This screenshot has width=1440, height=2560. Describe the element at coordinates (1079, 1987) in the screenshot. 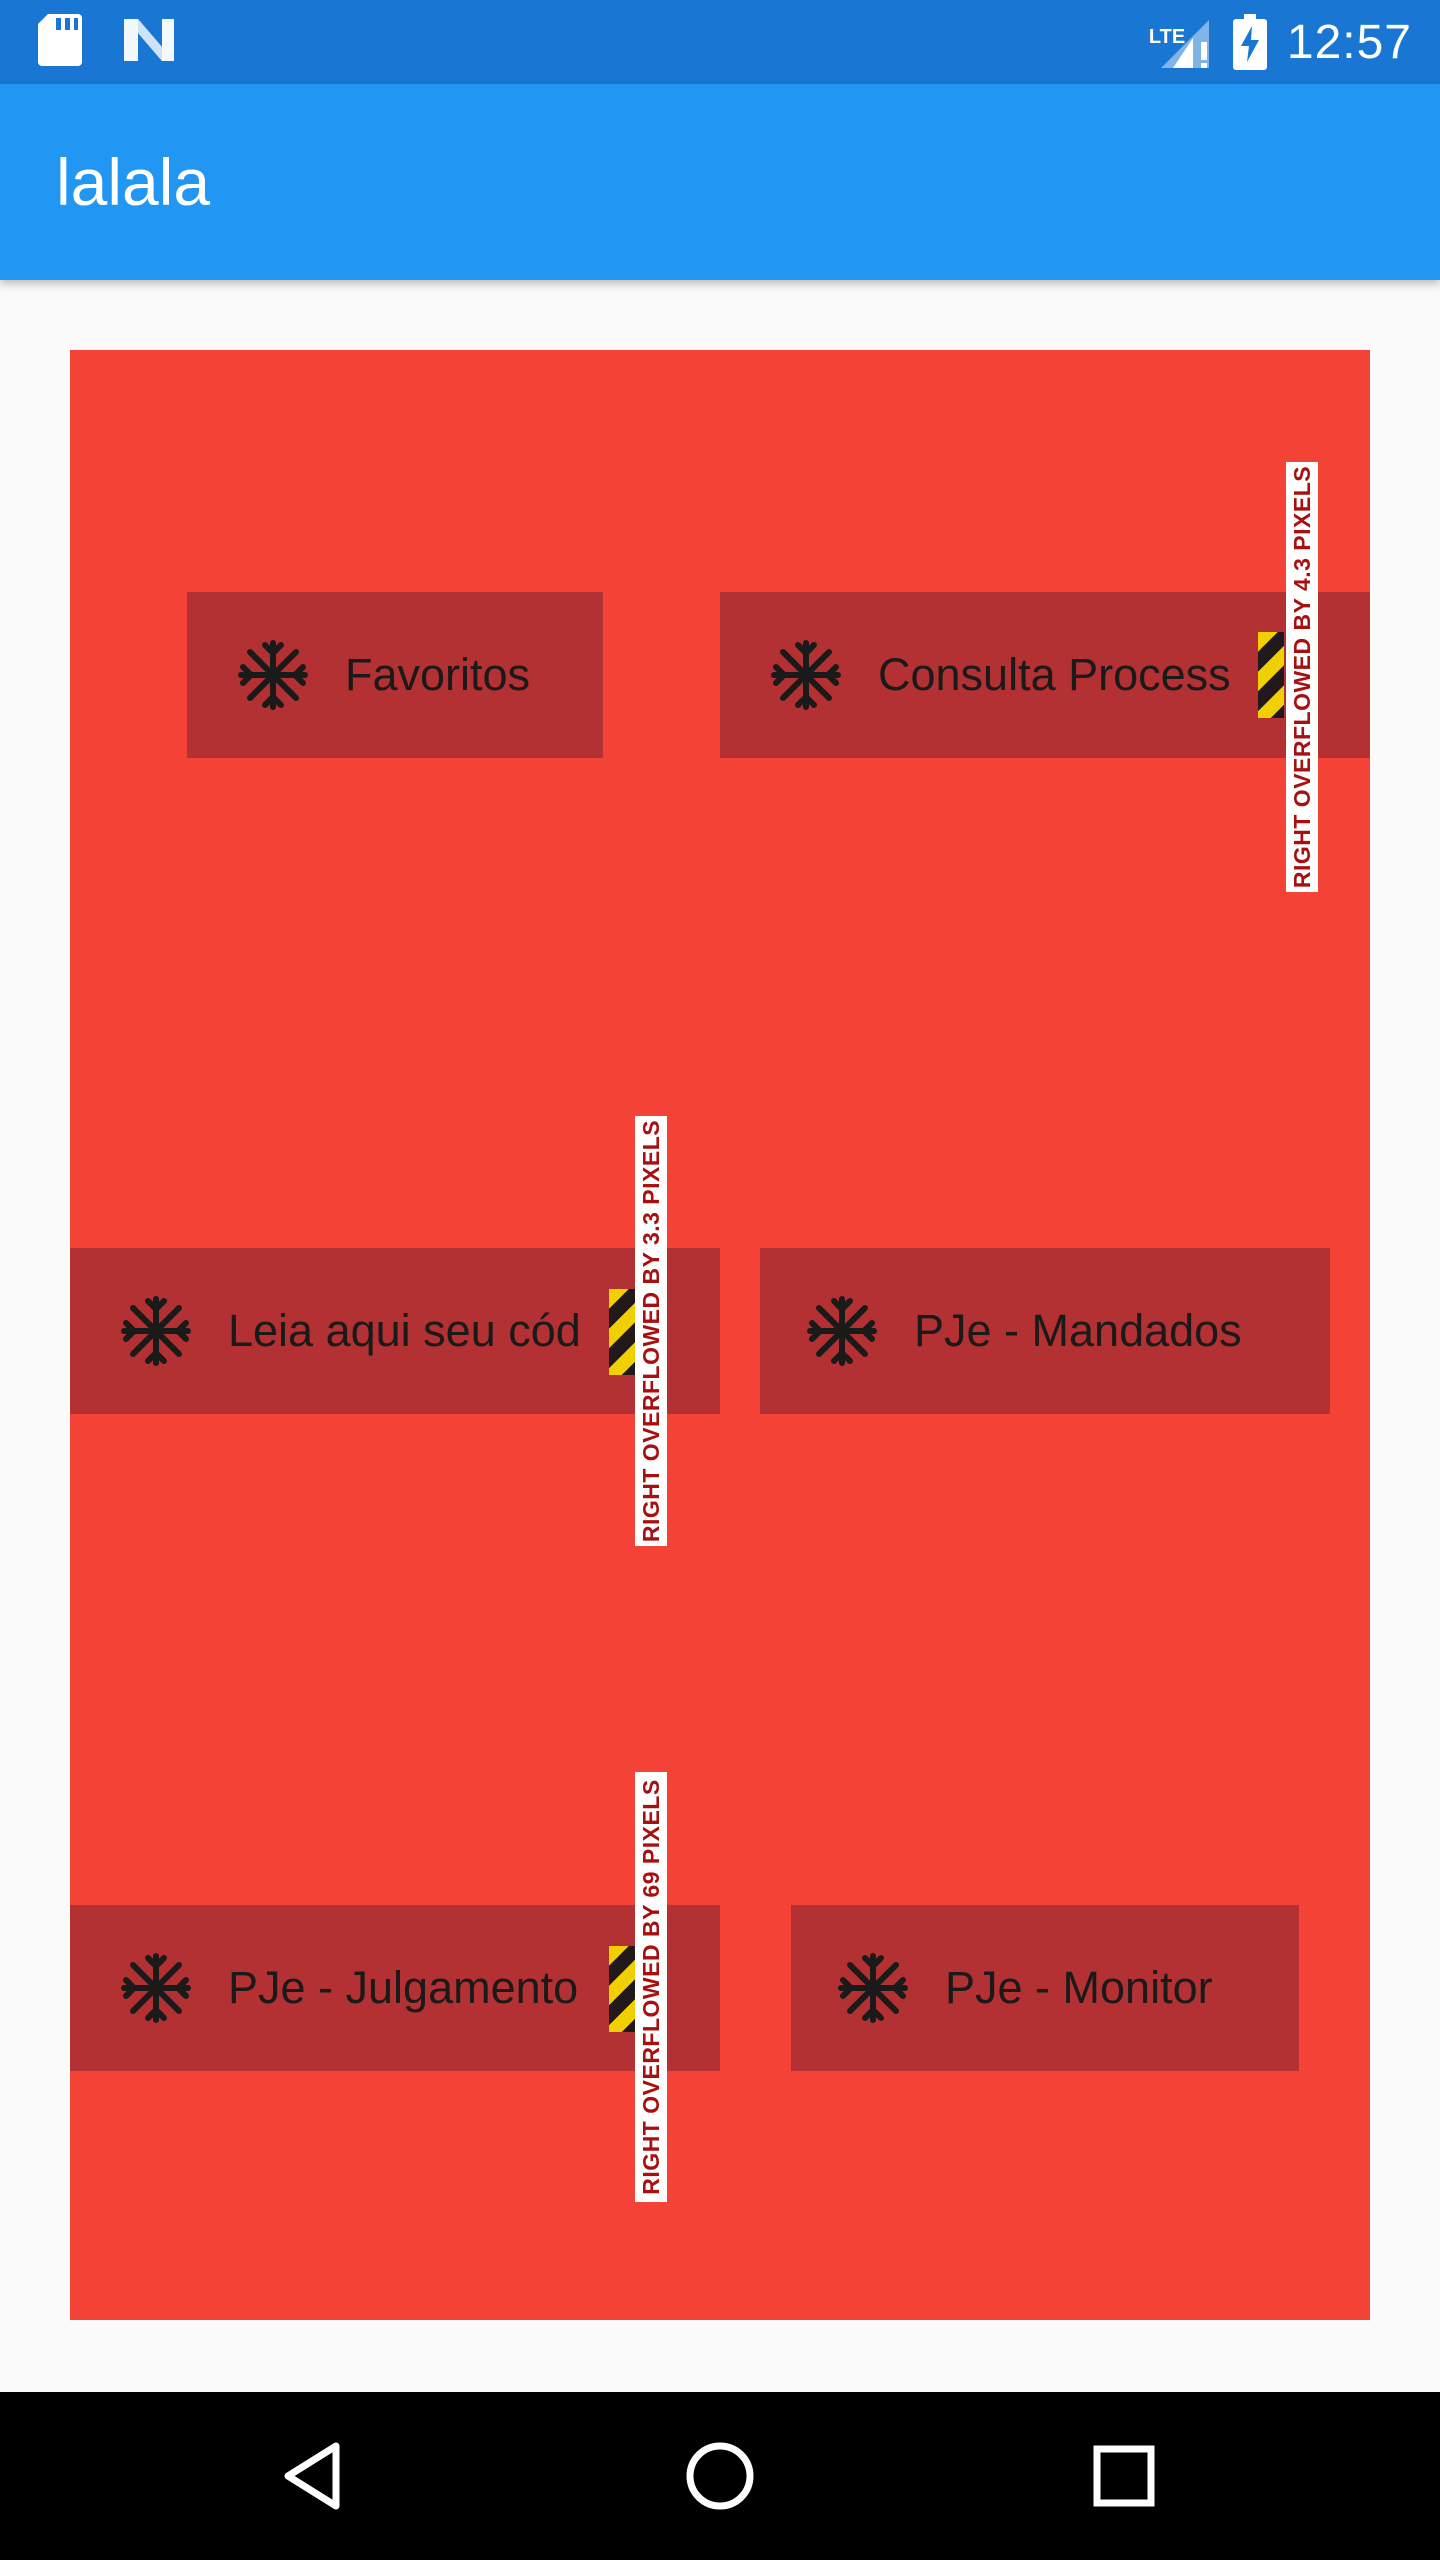

I see `tile-label: PJe - Monitor` at that location.